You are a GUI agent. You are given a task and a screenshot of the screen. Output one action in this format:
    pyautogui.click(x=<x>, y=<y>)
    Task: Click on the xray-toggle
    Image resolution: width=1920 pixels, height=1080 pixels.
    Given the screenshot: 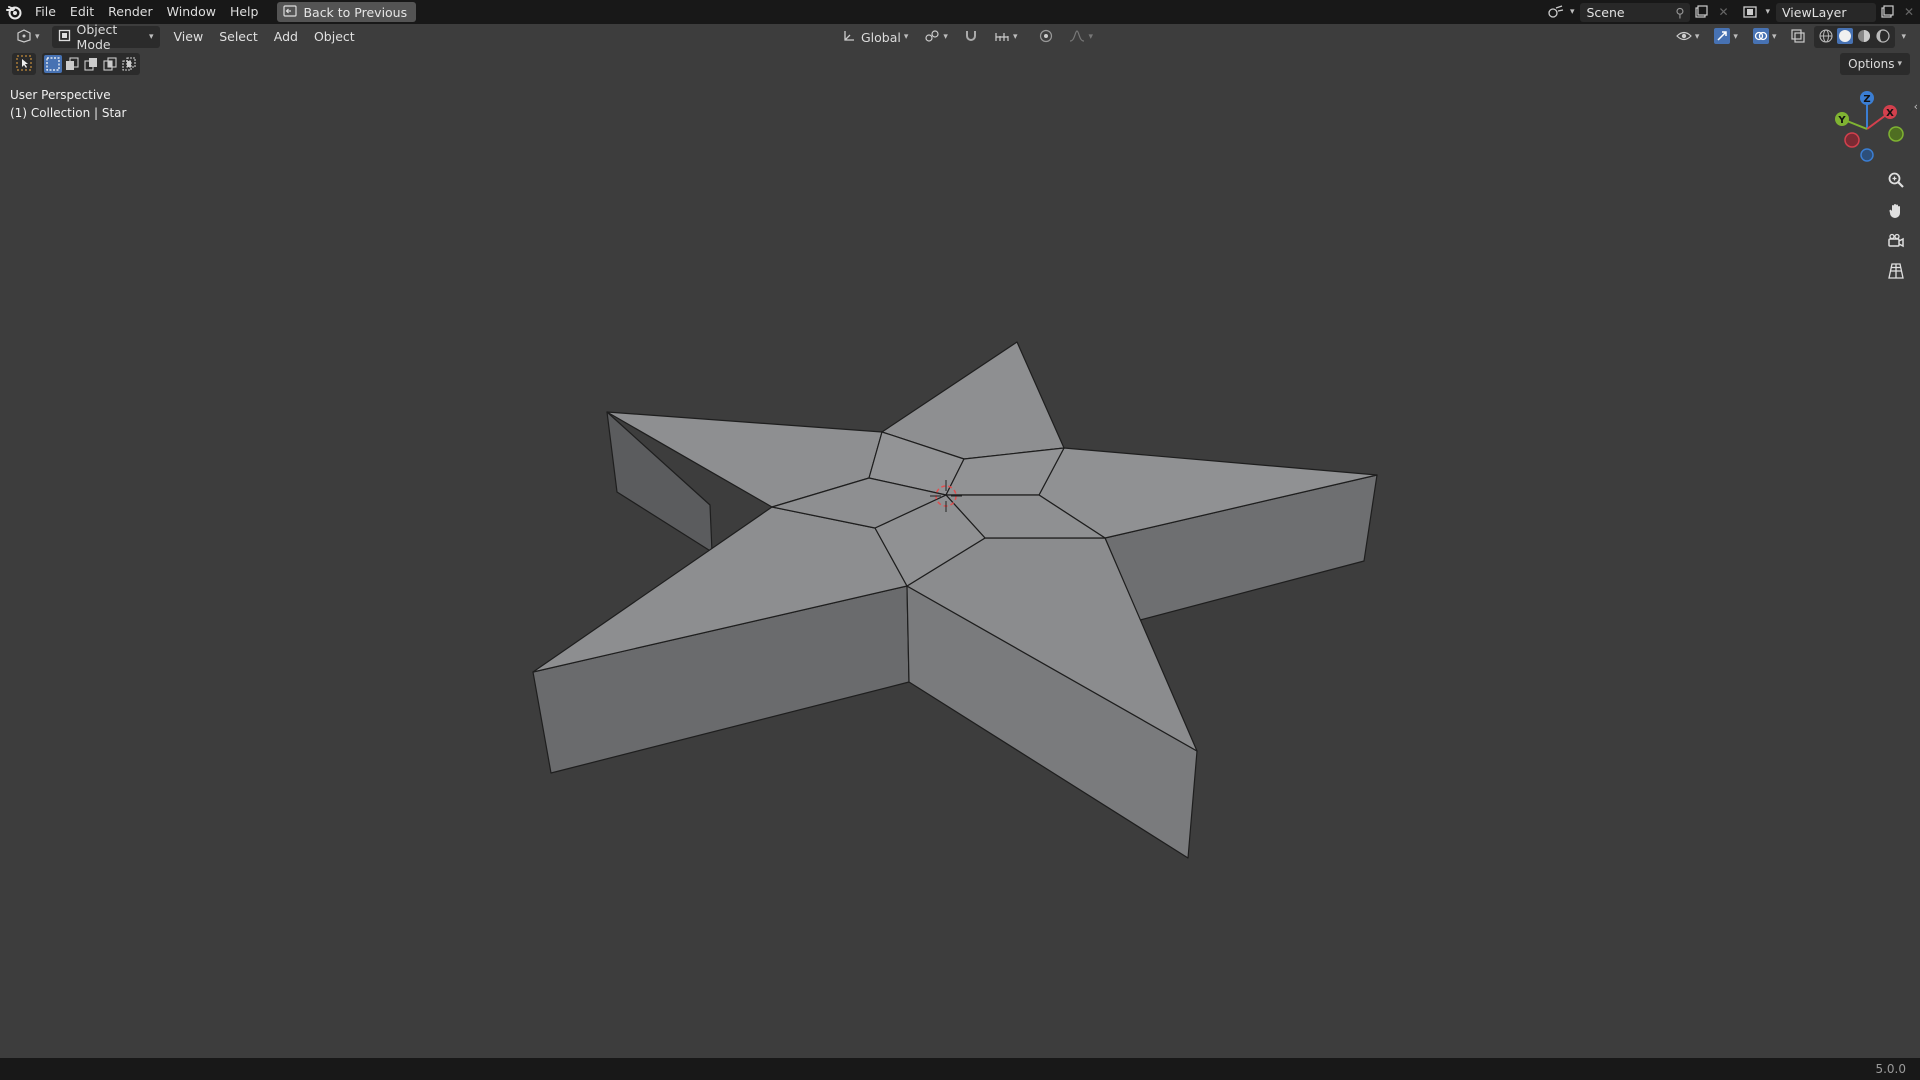 What is the action you would take?
    pyautogui.click(x=1798, y=37)
    